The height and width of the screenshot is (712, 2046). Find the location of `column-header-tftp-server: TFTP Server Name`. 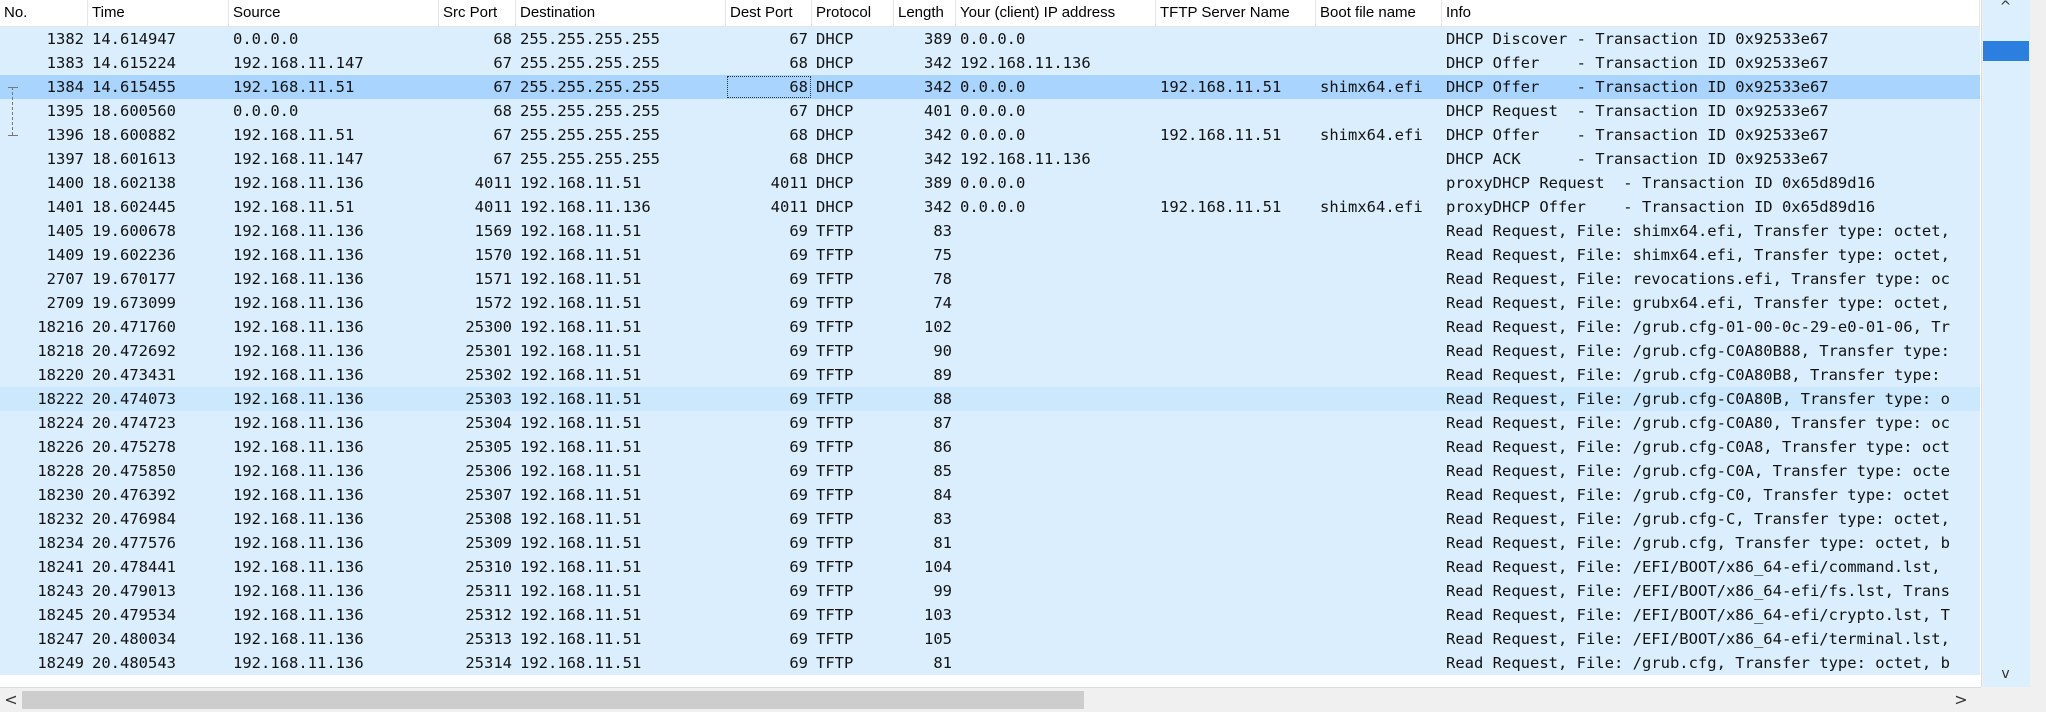

column-header-tftp-server: TFTP Server Name is located at coordinates (1236, 13).